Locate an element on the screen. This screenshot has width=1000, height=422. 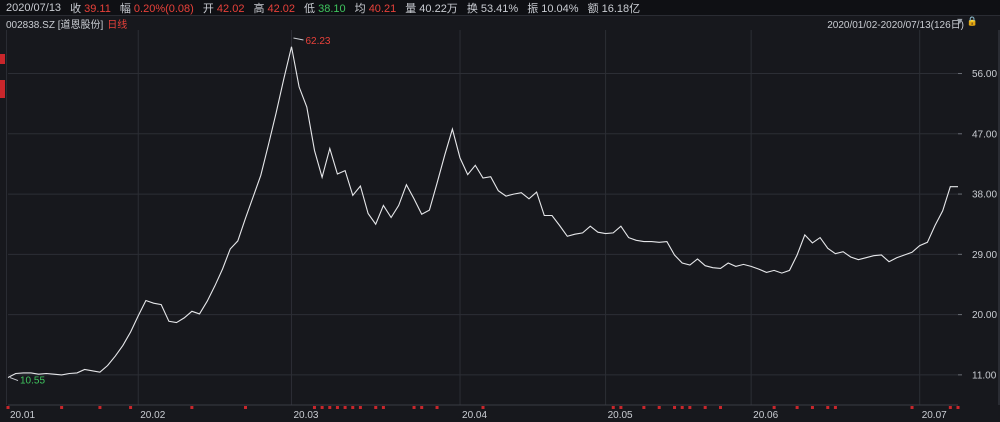
low-pointer is located at coordinates (14, 379).